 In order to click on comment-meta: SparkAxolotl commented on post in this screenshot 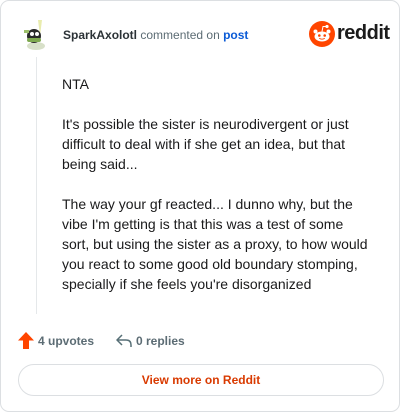, I will do `click(155, 35)`.